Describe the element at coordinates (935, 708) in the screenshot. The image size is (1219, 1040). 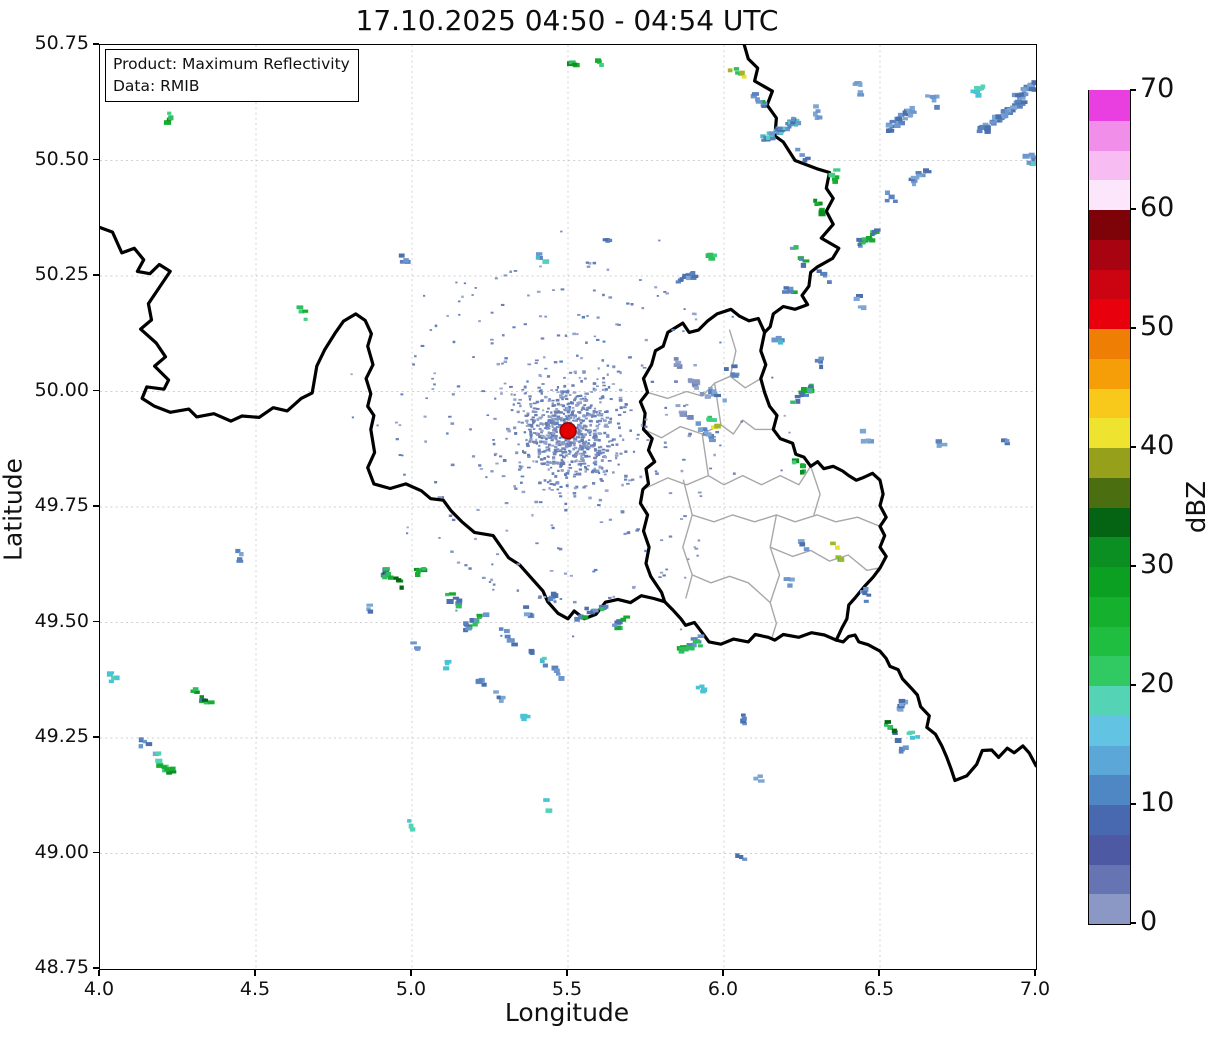
I see `country-border` at that location.